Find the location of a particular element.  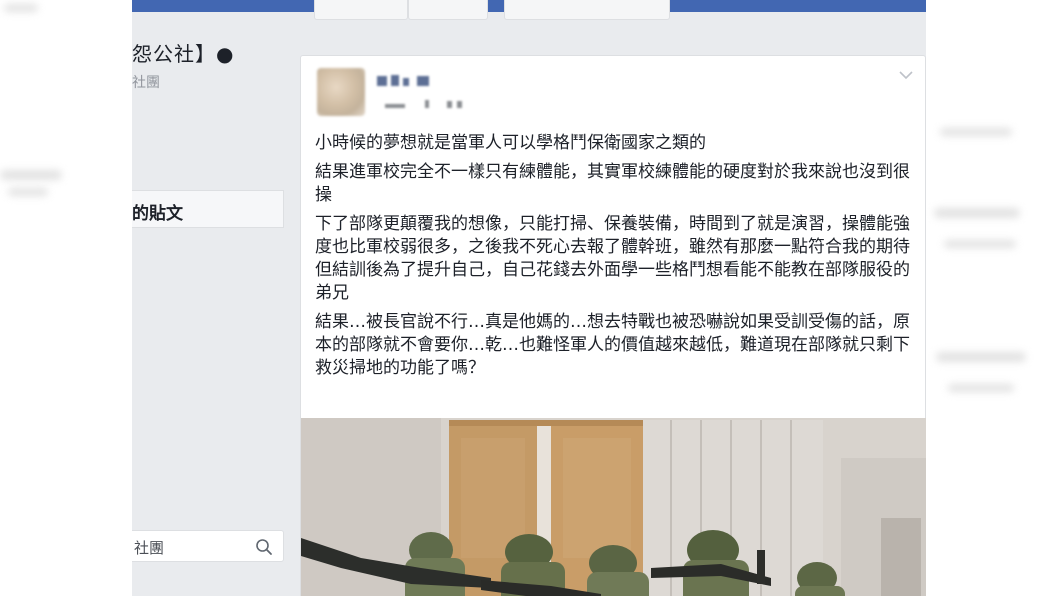

author-avatar is located at coordinates (341, 92).